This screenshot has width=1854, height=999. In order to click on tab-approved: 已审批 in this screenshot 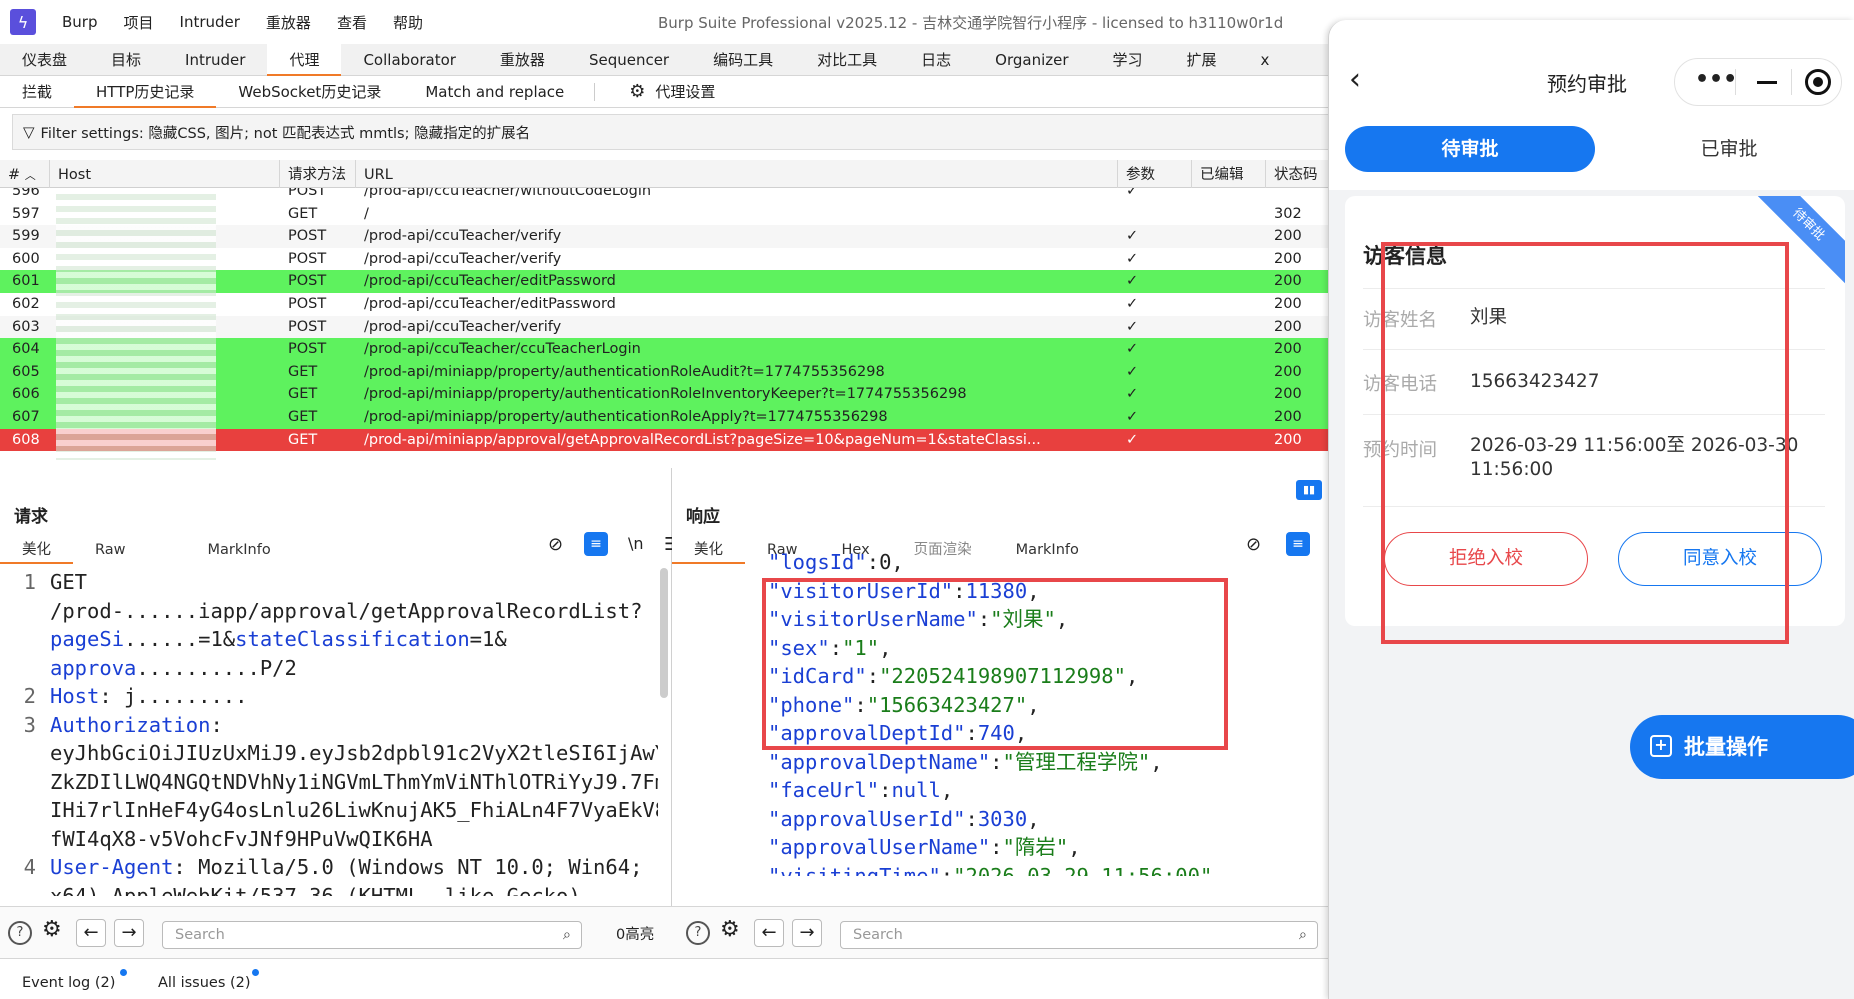, I will do `click(1729, 149)`.